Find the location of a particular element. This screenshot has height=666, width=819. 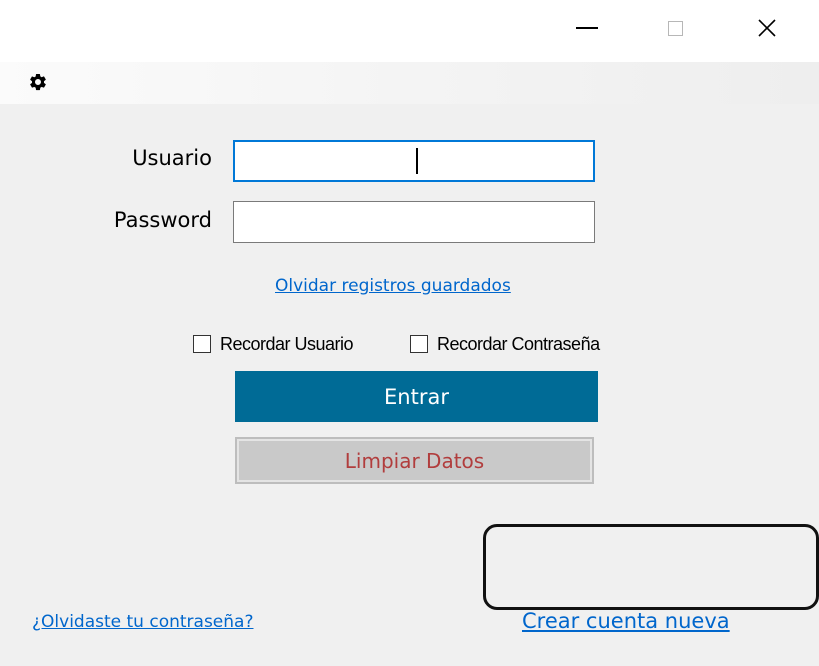

maximize-button is located at coordinates (675, 28).